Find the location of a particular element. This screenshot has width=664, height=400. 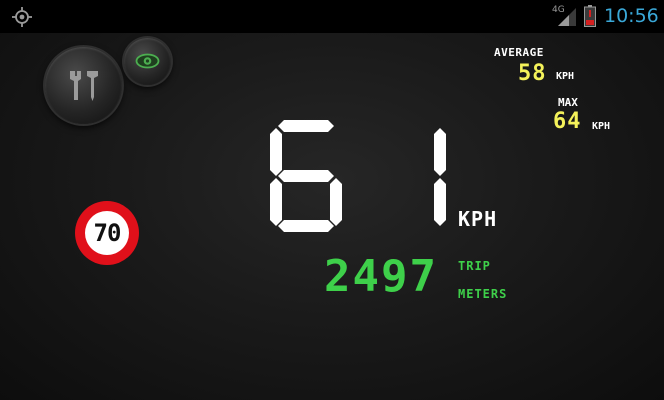

speed-limit-value: 70 is located at coordinates (107, 233).